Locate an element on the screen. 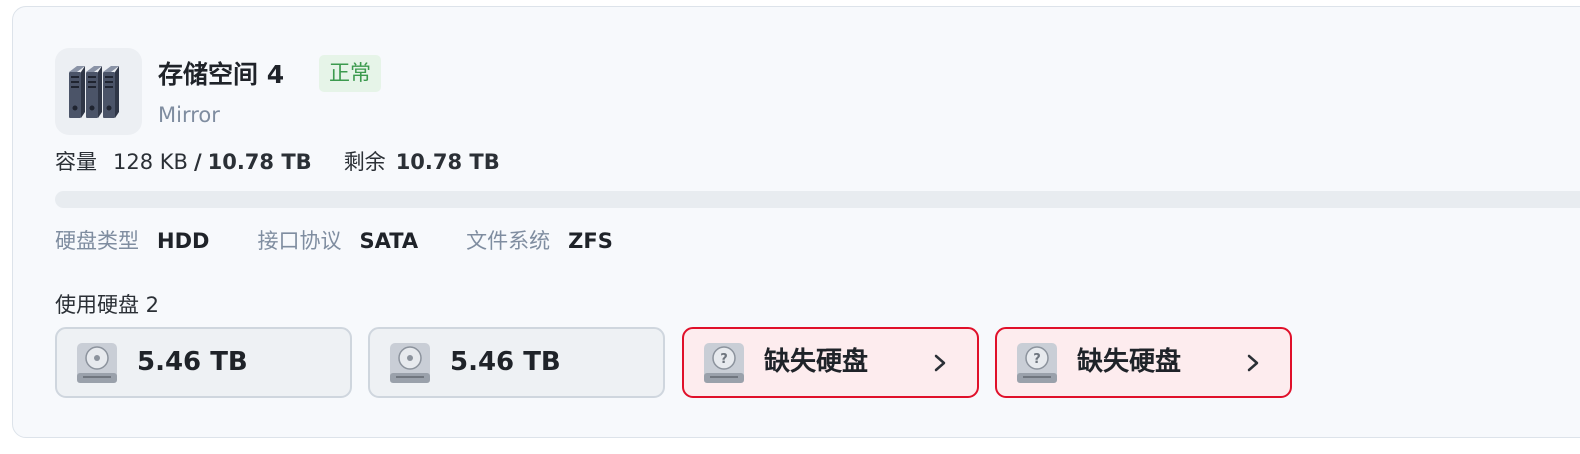  capacity-used: 128 KB is located at coordinates (150, 162).